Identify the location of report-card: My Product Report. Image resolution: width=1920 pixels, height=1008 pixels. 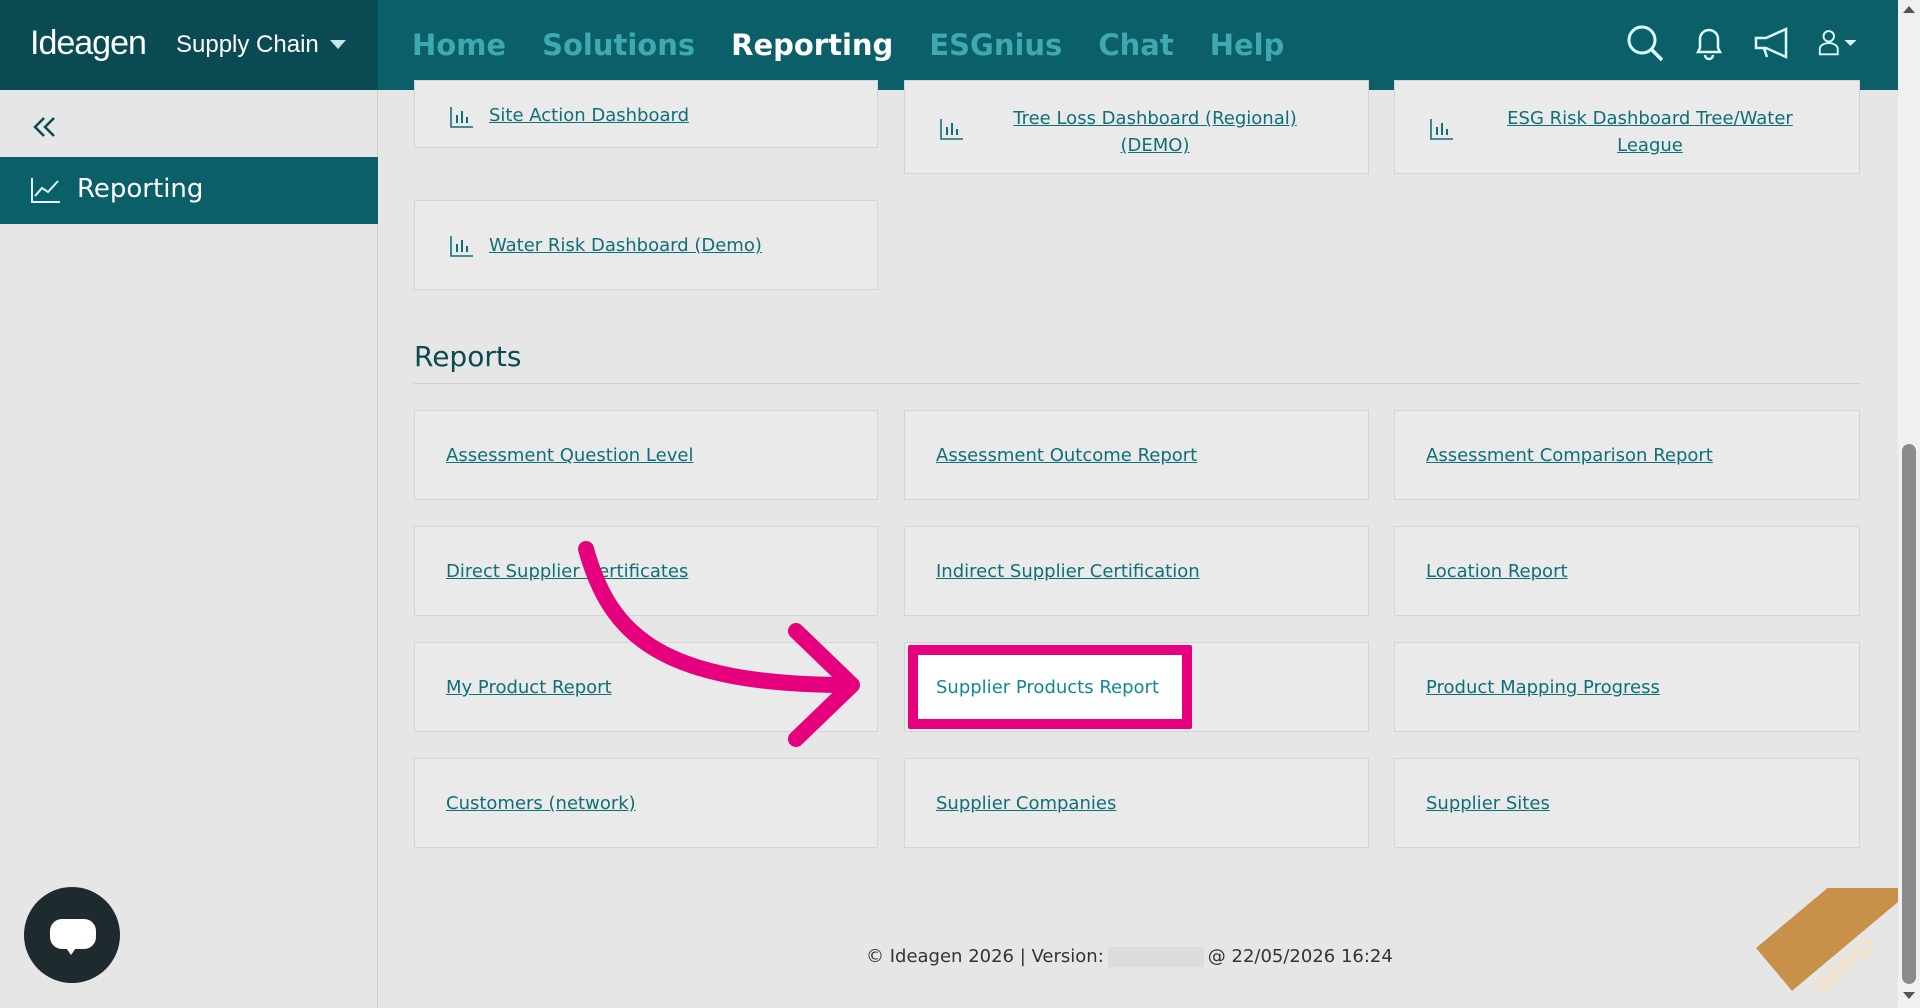
(646, 687).